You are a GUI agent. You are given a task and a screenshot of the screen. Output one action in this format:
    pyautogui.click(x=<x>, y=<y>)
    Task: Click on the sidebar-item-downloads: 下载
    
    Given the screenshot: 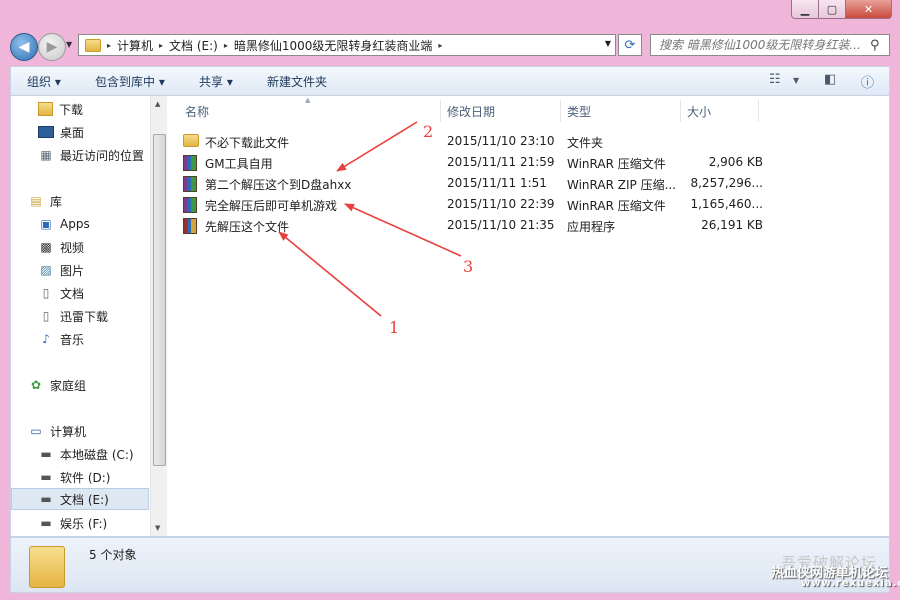 What is the action you would take?
    pyautogui.click(x=60, y=109)
    